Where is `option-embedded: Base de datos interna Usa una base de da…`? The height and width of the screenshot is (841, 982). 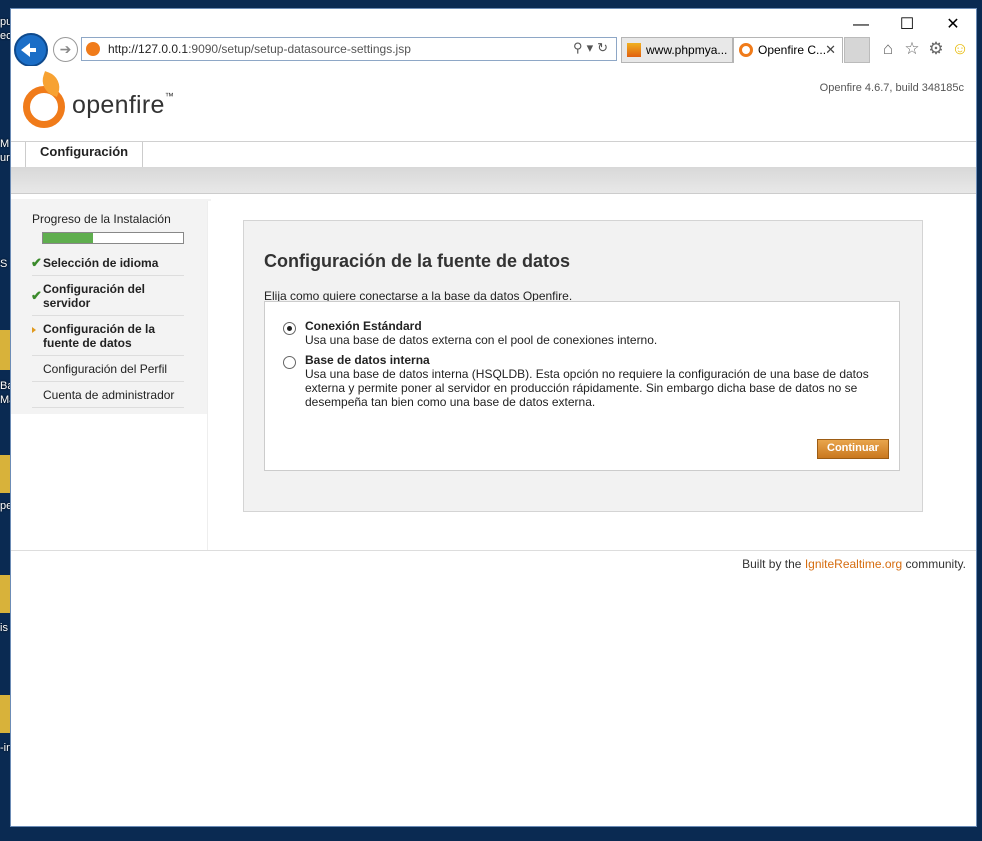
option-embedded: Base de datos interna Usa una base de da… is located at coordinates (578, 381).